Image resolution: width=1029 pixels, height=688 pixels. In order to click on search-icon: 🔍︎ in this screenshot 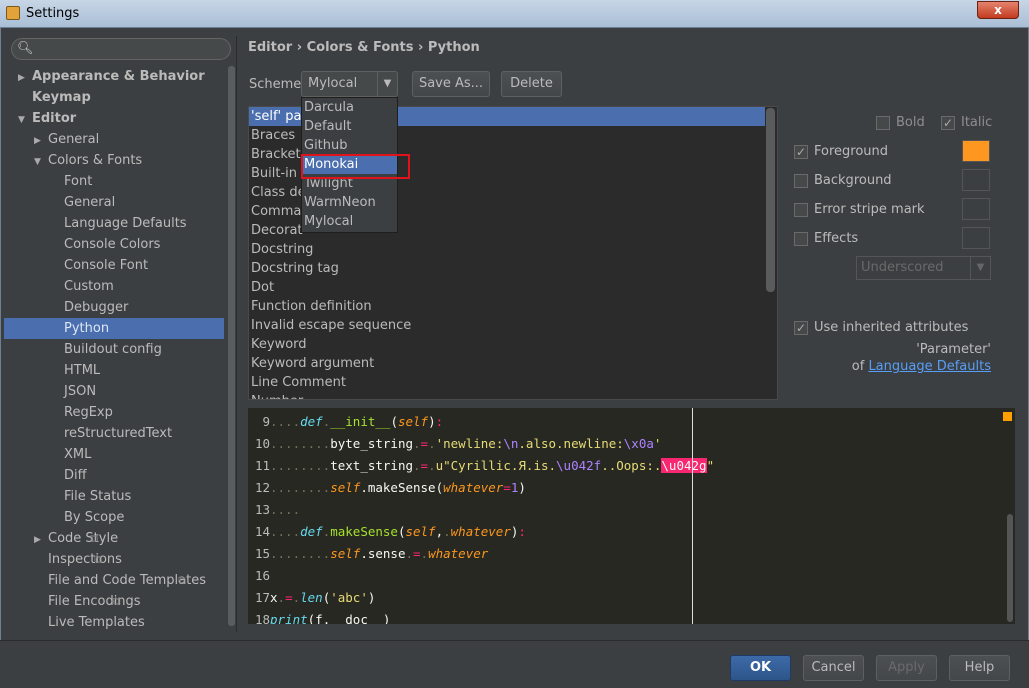, I will do `click(25, 48)`.